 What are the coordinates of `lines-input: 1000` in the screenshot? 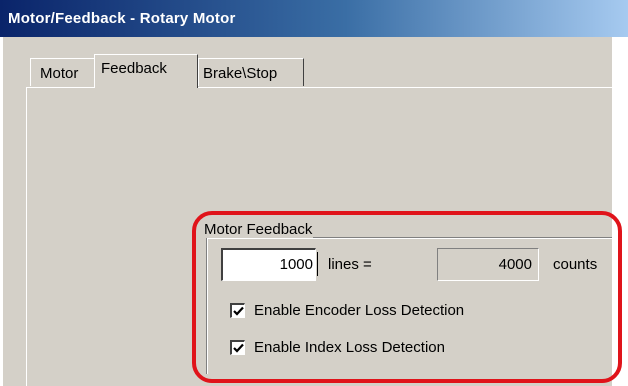 It's located at (268, 264).